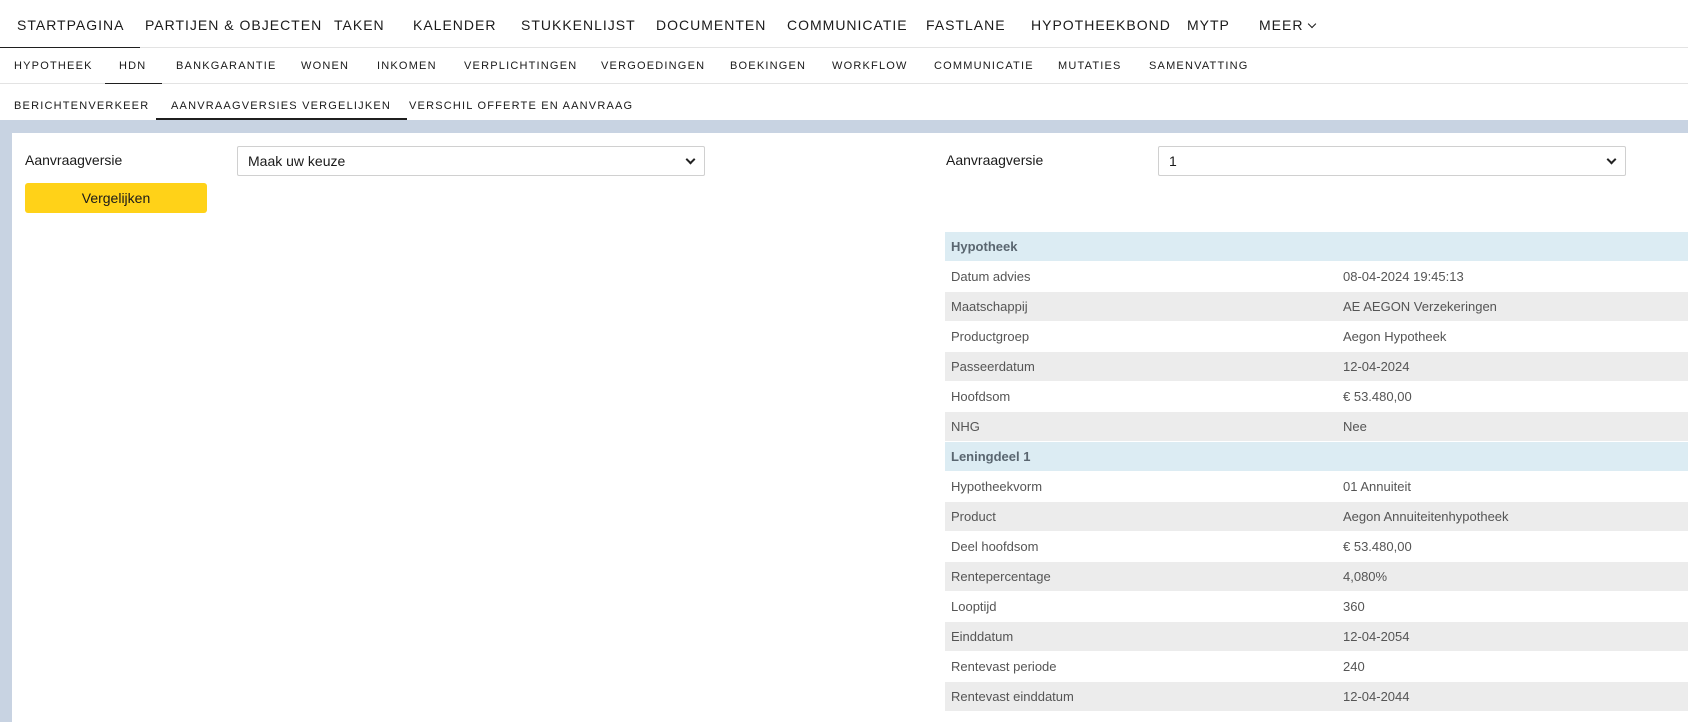  What do you see at coordinates (1376, 696) in the screenshot?
I see `detail-value: 12-04-2044` at bounding box center [1376, 696].